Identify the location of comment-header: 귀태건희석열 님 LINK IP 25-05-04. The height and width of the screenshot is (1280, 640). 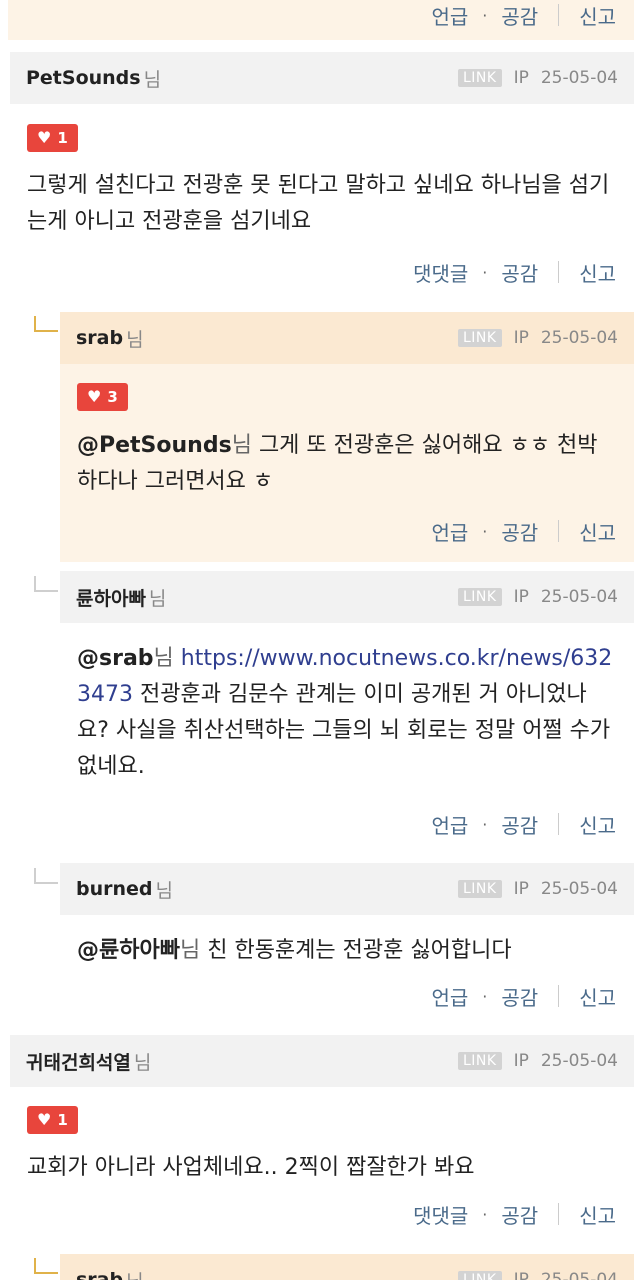
(322, 1061).